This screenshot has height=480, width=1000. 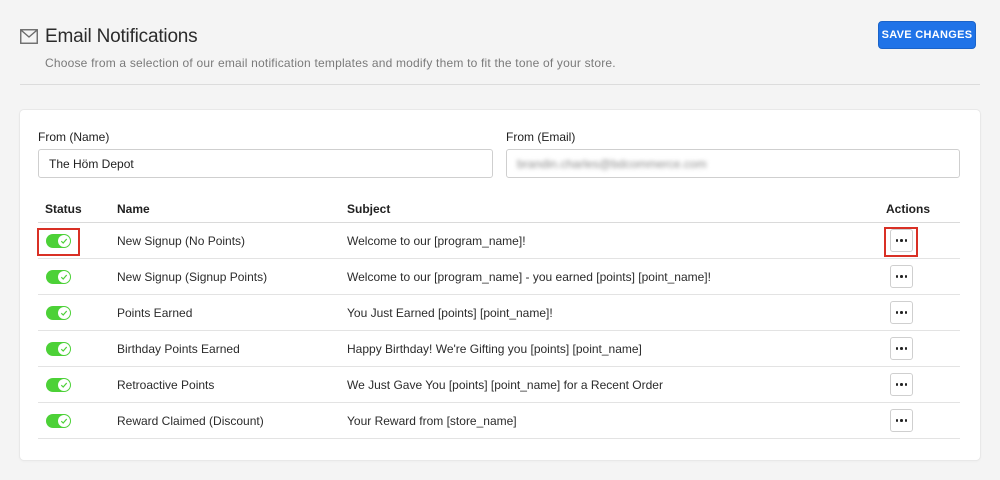 I want to click on actions-column-header: Actions, so click(x=908, y=209).